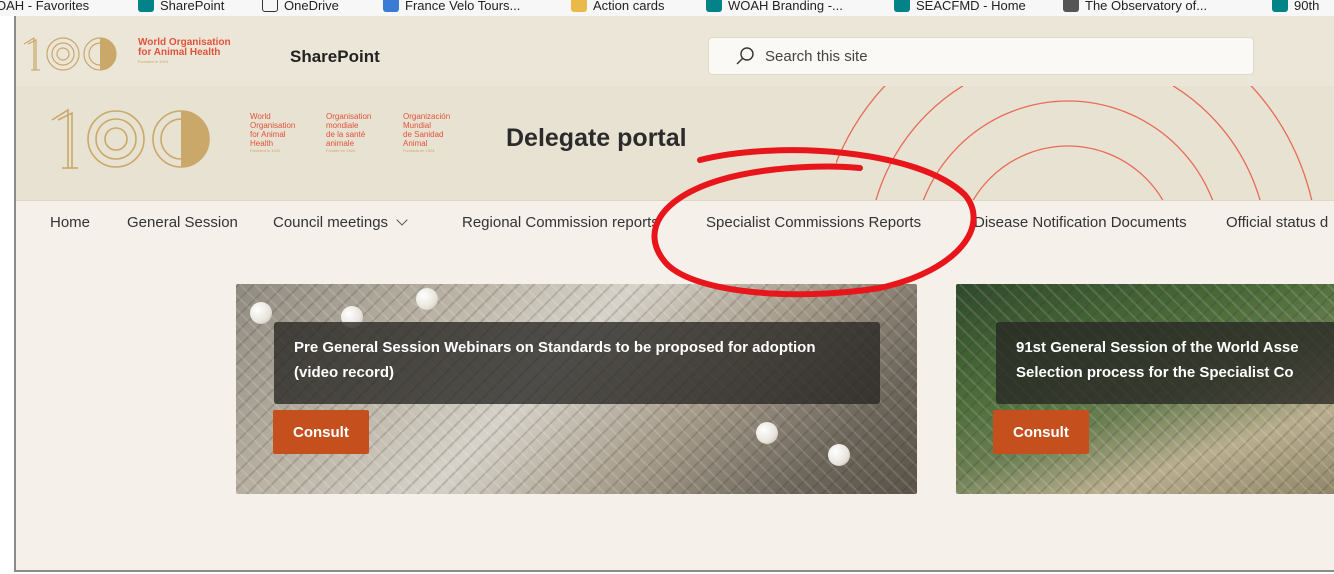 Image resolution: width=1334 pixels, height=574 pixels. Describe the element at coordinates (311, 6) in the screenshot. I see `favorite-label: OneDrive` at that location.